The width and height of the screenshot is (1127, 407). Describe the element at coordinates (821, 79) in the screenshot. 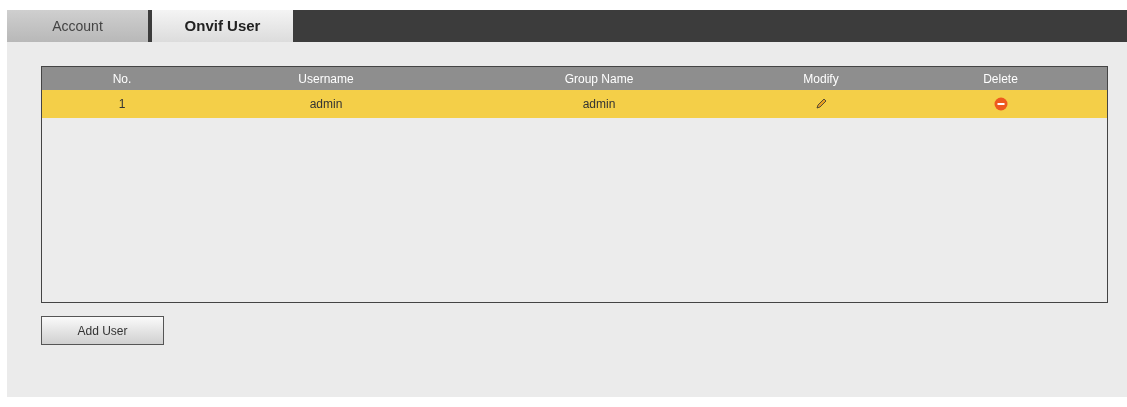

I see `column-header: Modify` at that location.